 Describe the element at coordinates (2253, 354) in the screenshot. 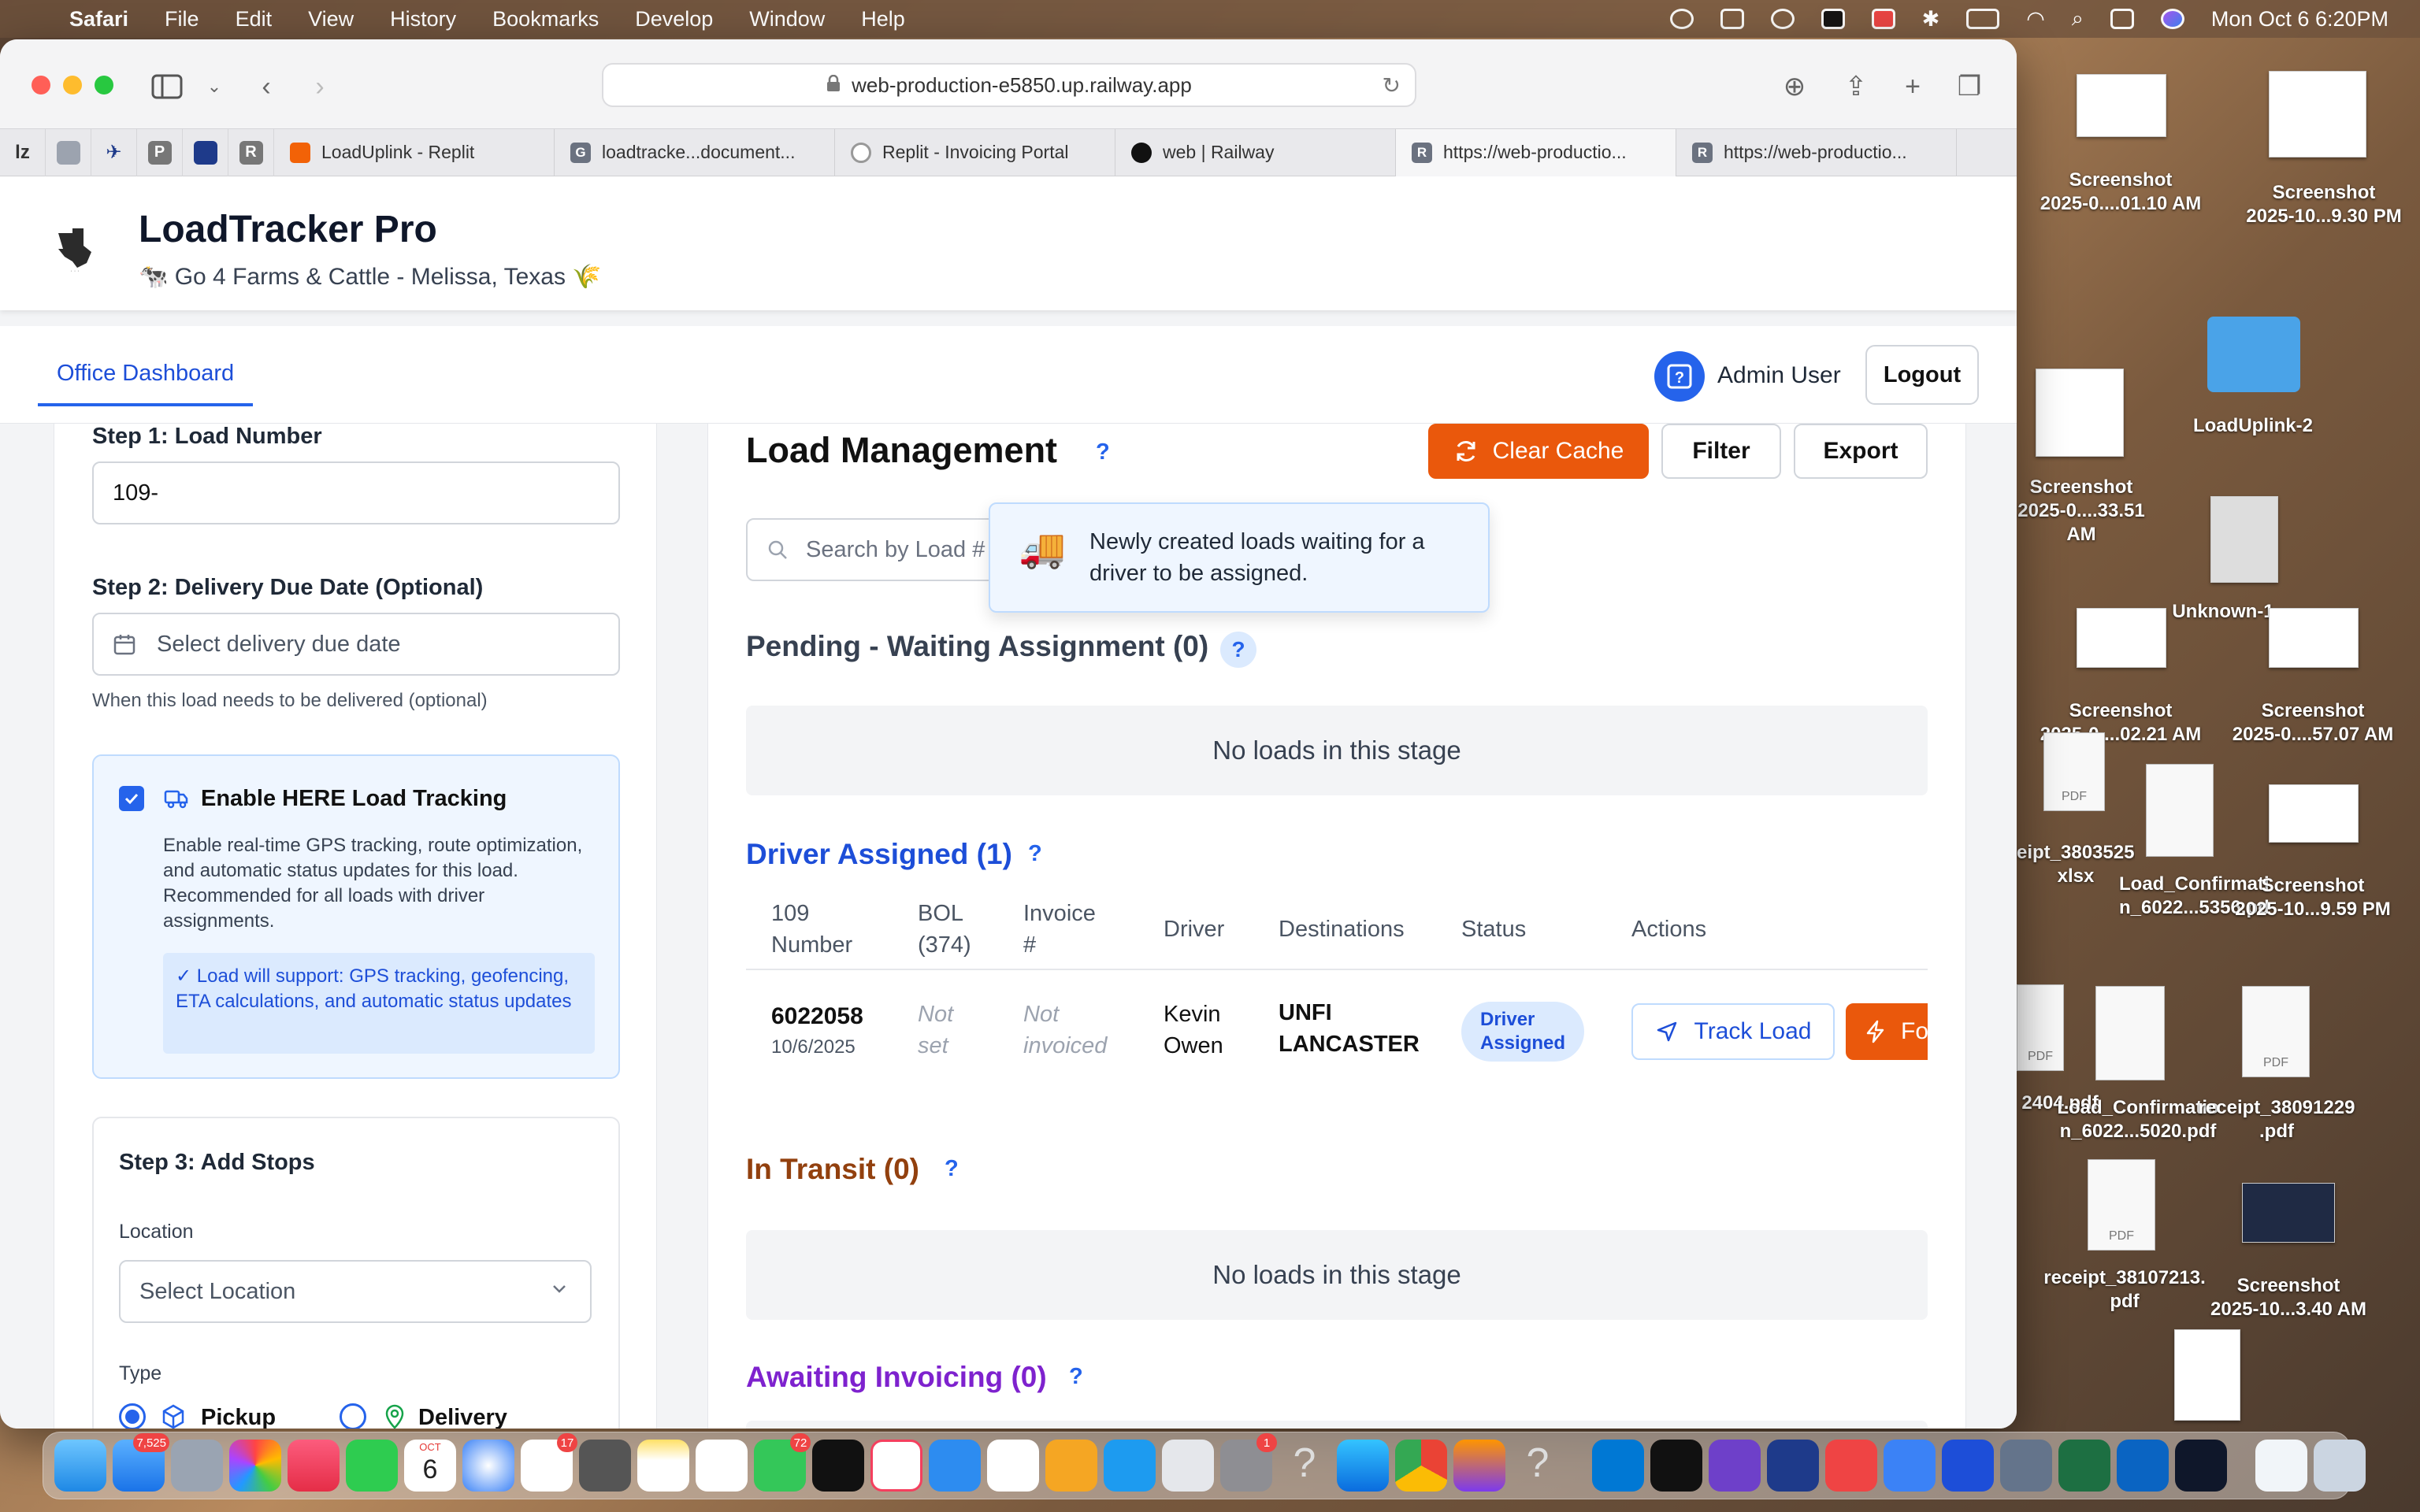

I see `folder-icon` at that location.